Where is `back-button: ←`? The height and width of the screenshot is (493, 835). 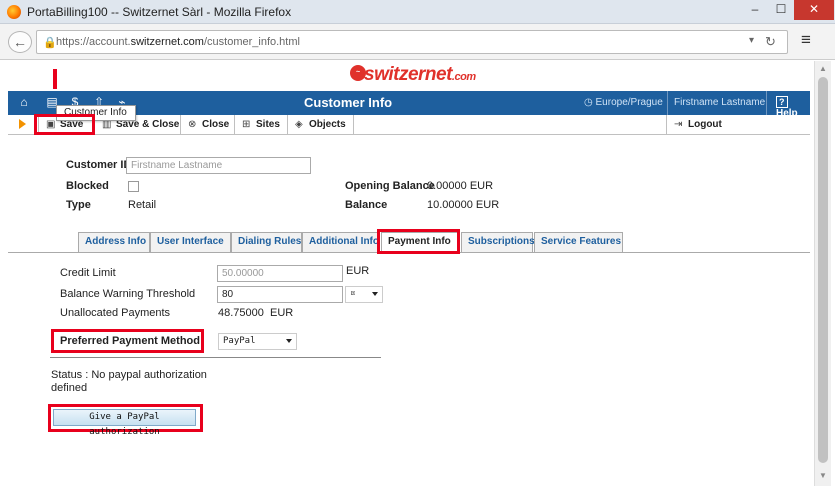
back-button: ← is located at coordinates (20, 42).